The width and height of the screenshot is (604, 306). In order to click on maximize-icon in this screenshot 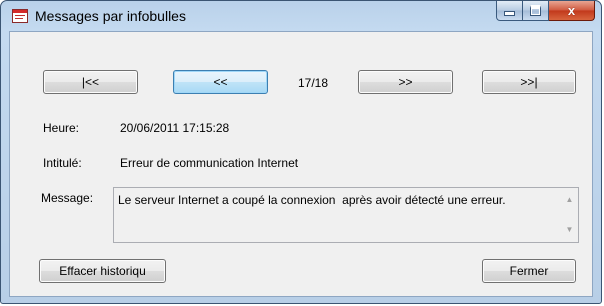, I will do `click(535, 10)`.